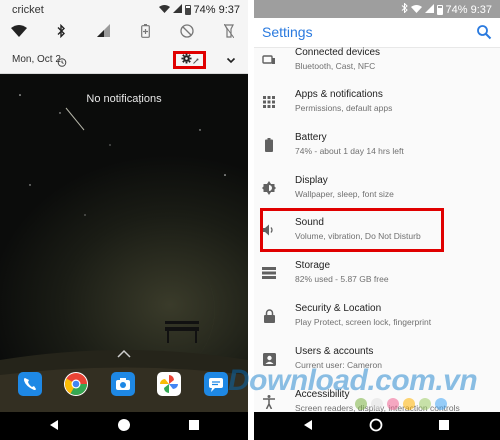 The image size is (500, 440). I want to click on cellular-signal-icon, so click(103, 33).